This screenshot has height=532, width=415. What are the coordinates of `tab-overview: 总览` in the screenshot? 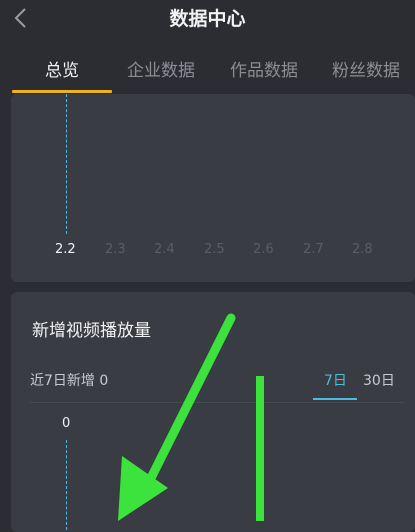 It's located at (62, 68).